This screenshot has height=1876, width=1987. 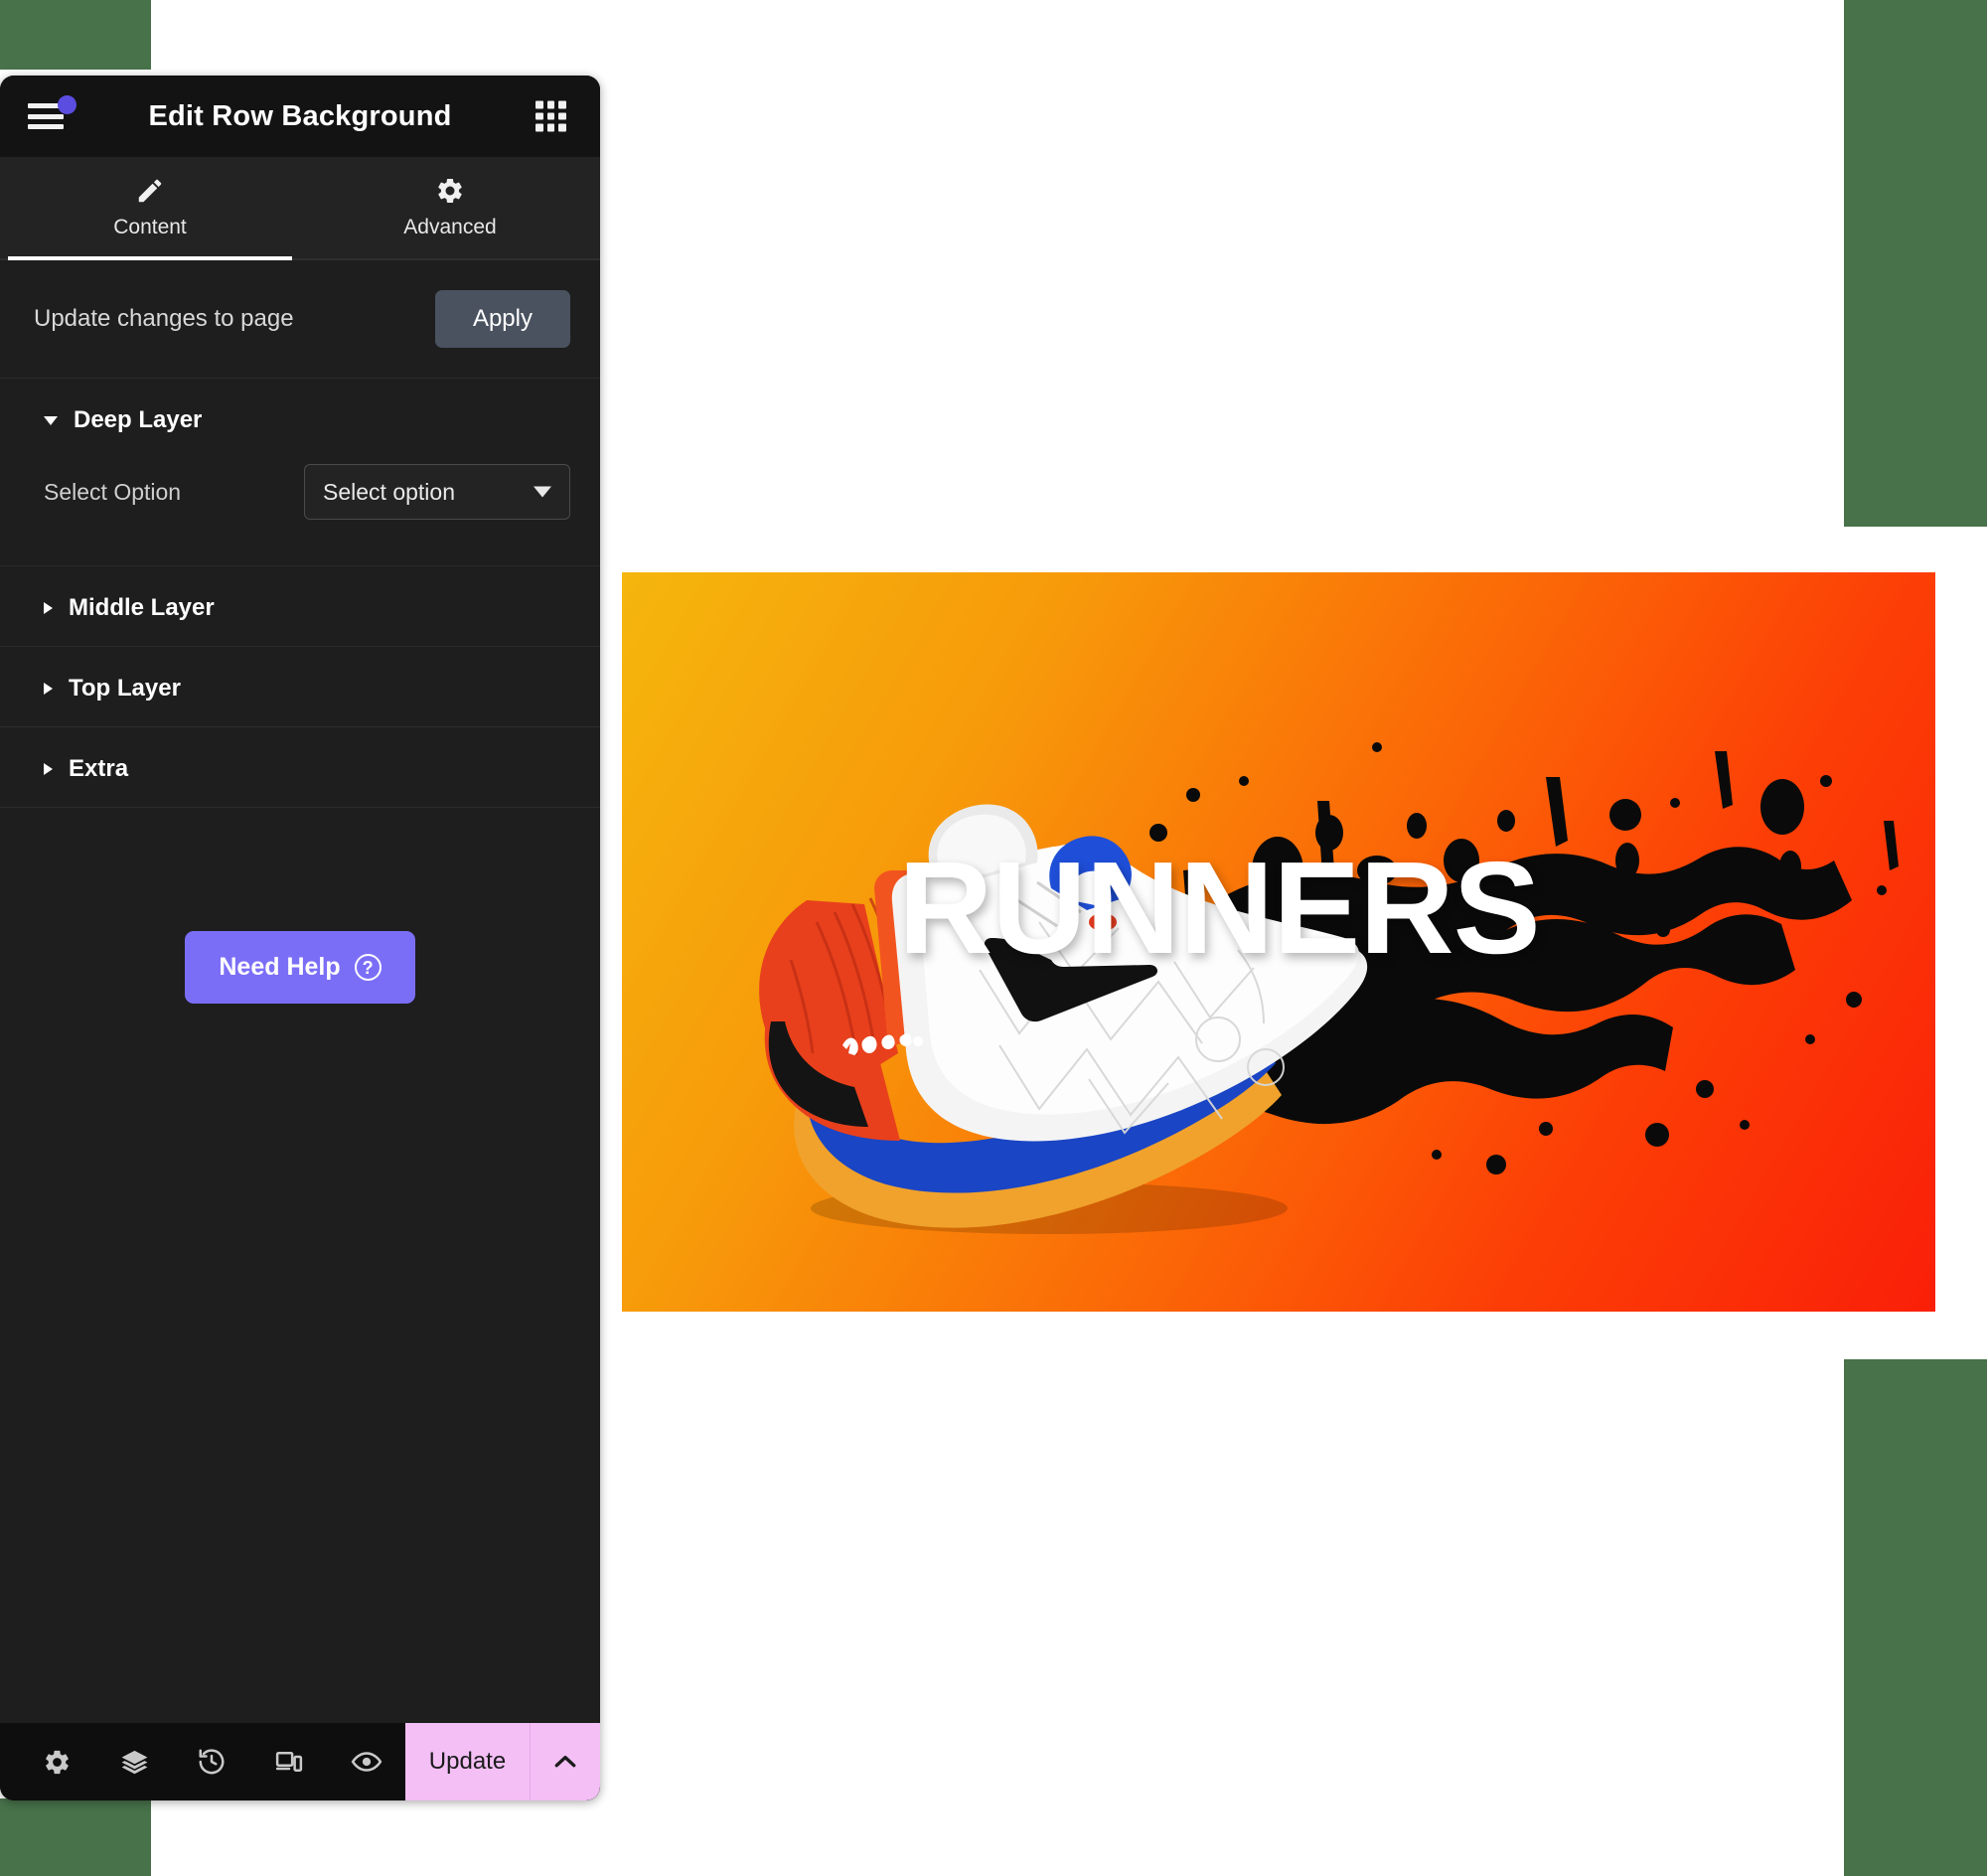 I want to click on help-area: Need Help ?, so click(x=300, y=1265).